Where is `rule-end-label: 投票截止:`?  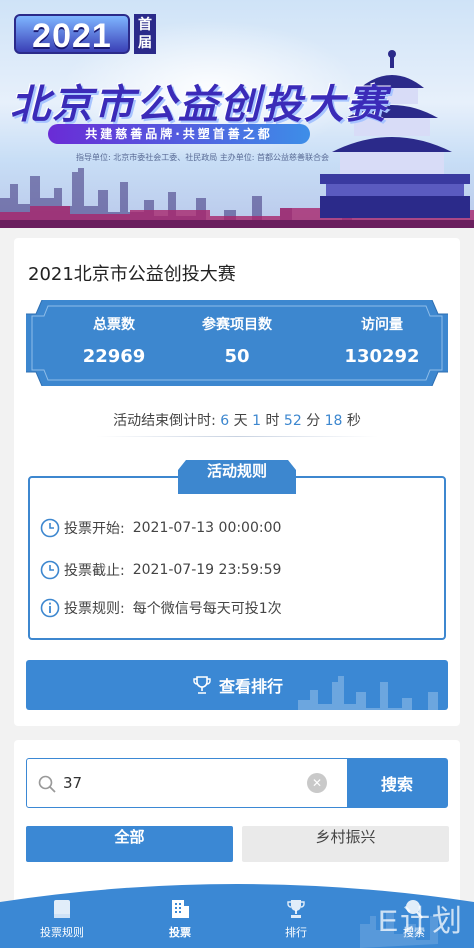 rule-end-label: 投票截止: is located at coordinates (94, 571).